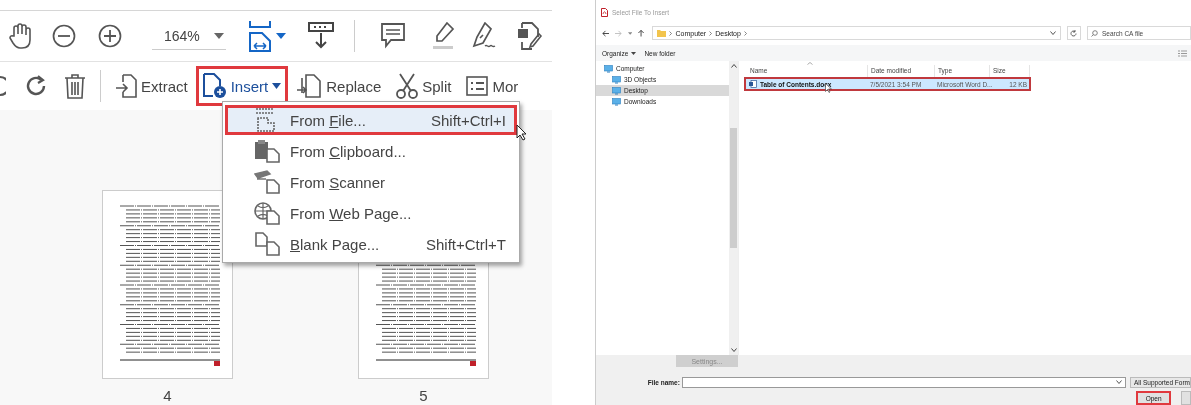  I want to click on computer-icon, so click(608, 68).